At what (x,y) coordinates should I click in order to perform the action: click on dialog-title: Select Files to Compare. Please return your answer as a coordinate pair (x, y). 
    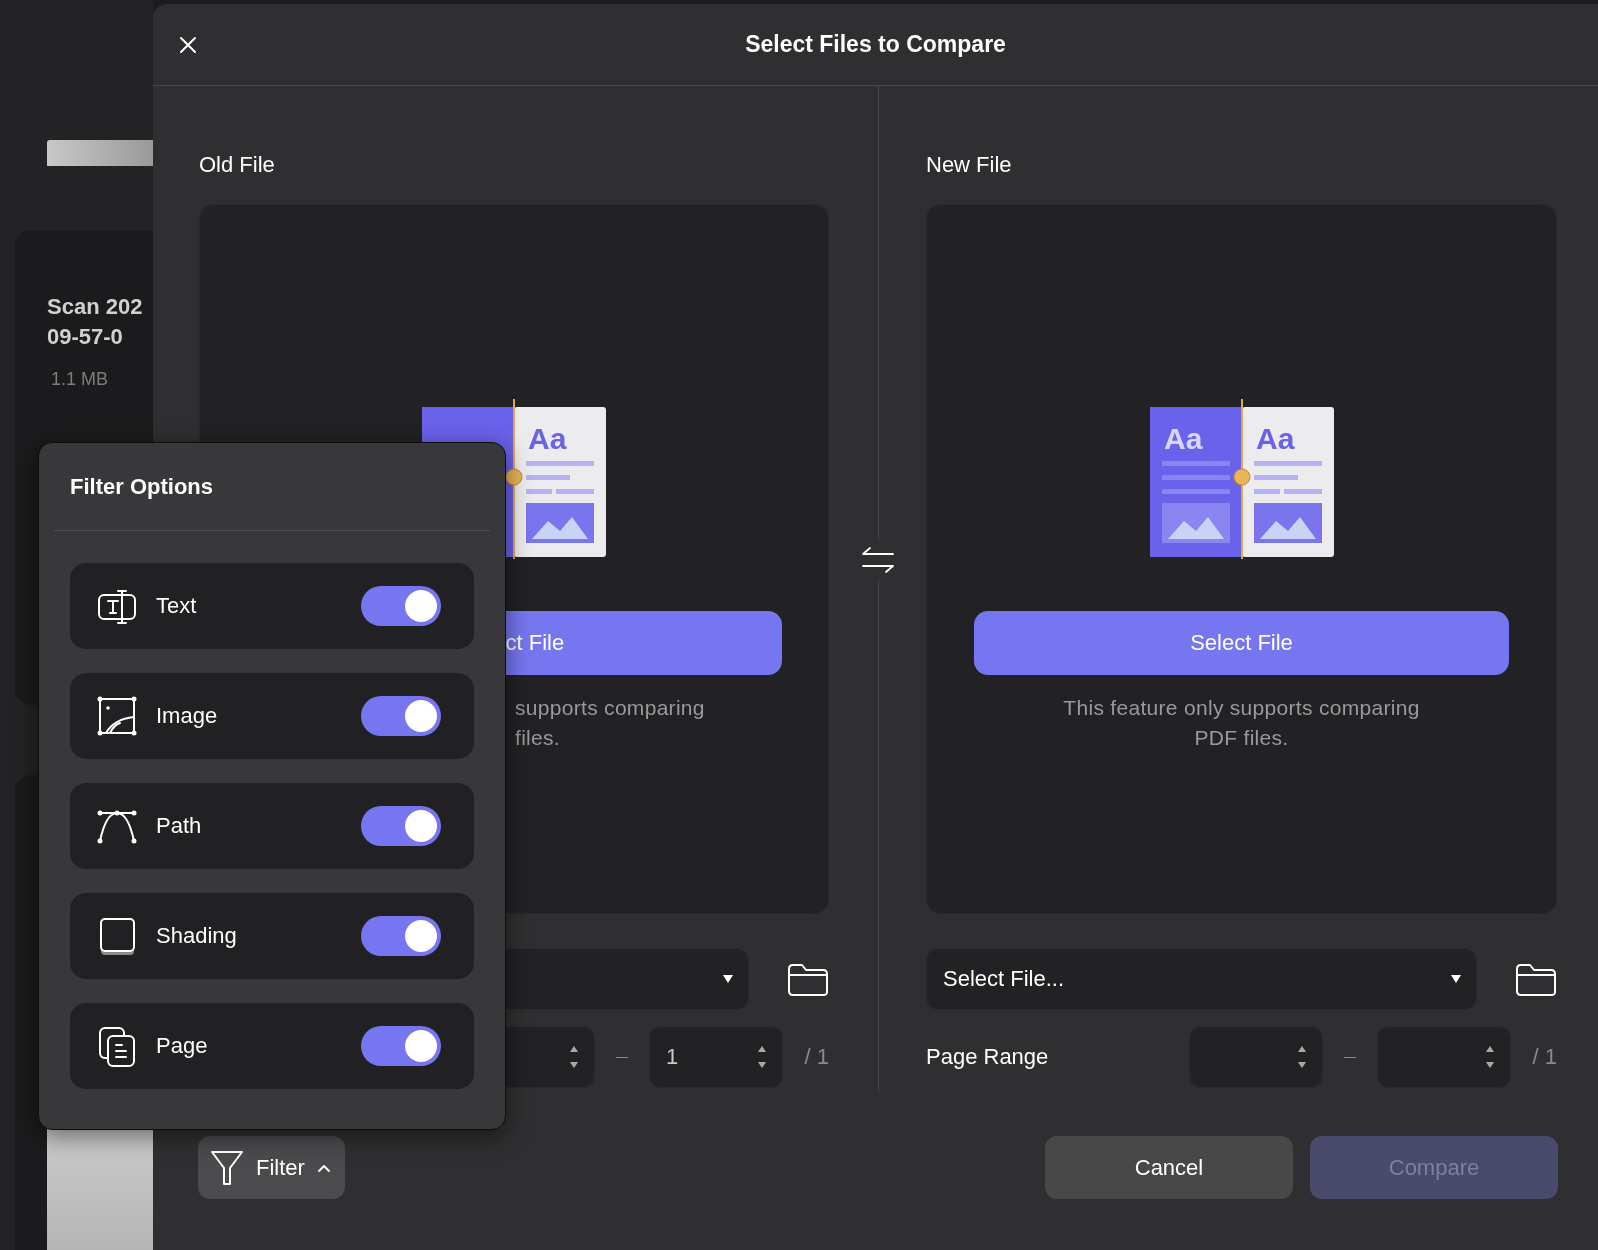
    Looking at the image, I should click on (875, 44).